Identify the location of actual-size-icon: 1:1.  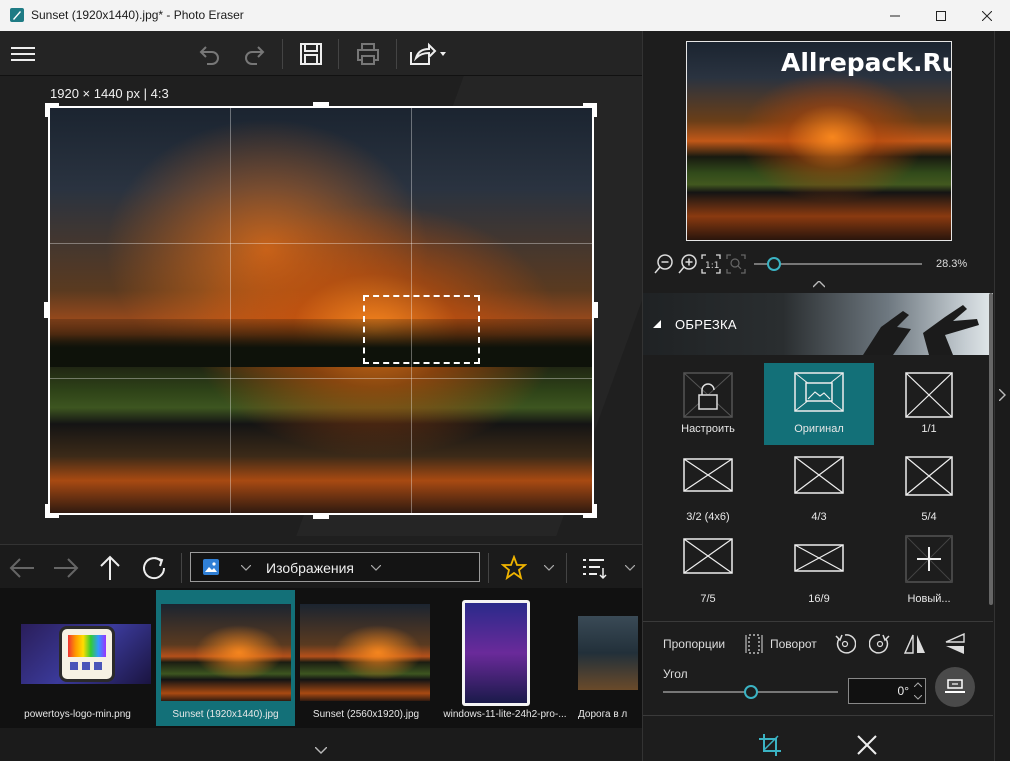
(711, 264).